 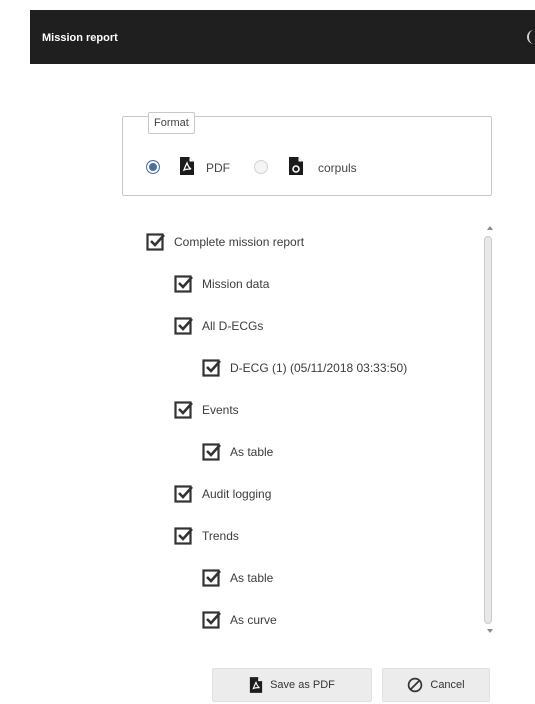 I want to click on tree-item-all-d-ecgs: All D-ECGs, so click(x=218, y=326).